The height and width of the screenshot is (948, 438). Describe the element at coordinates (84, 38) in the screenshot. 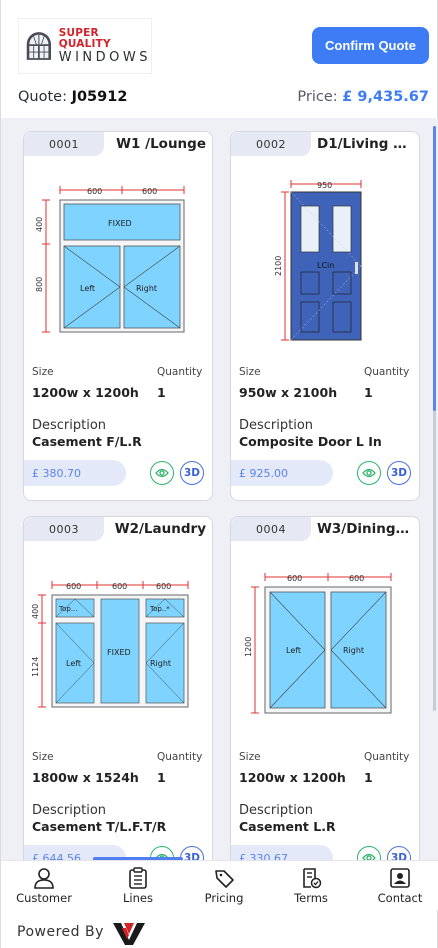

I see `logo-top-text: SUPER QUALITY` at that location.